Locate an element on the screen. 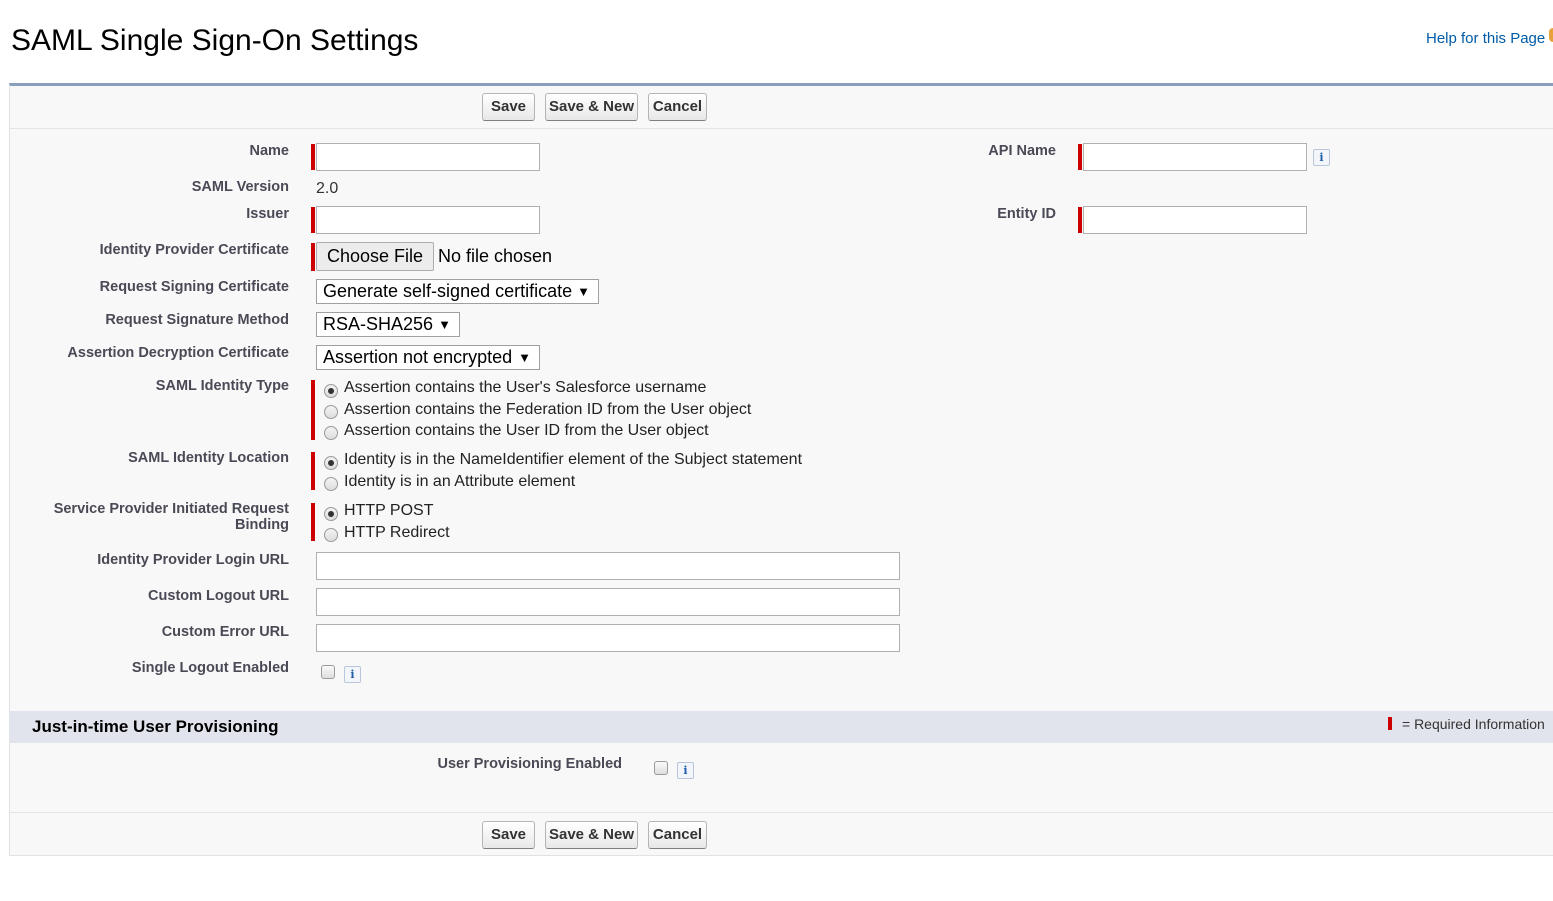 The image size is (1553, 901). label-line: Service Provider Initiated Request is located at coordinates (171, 509).